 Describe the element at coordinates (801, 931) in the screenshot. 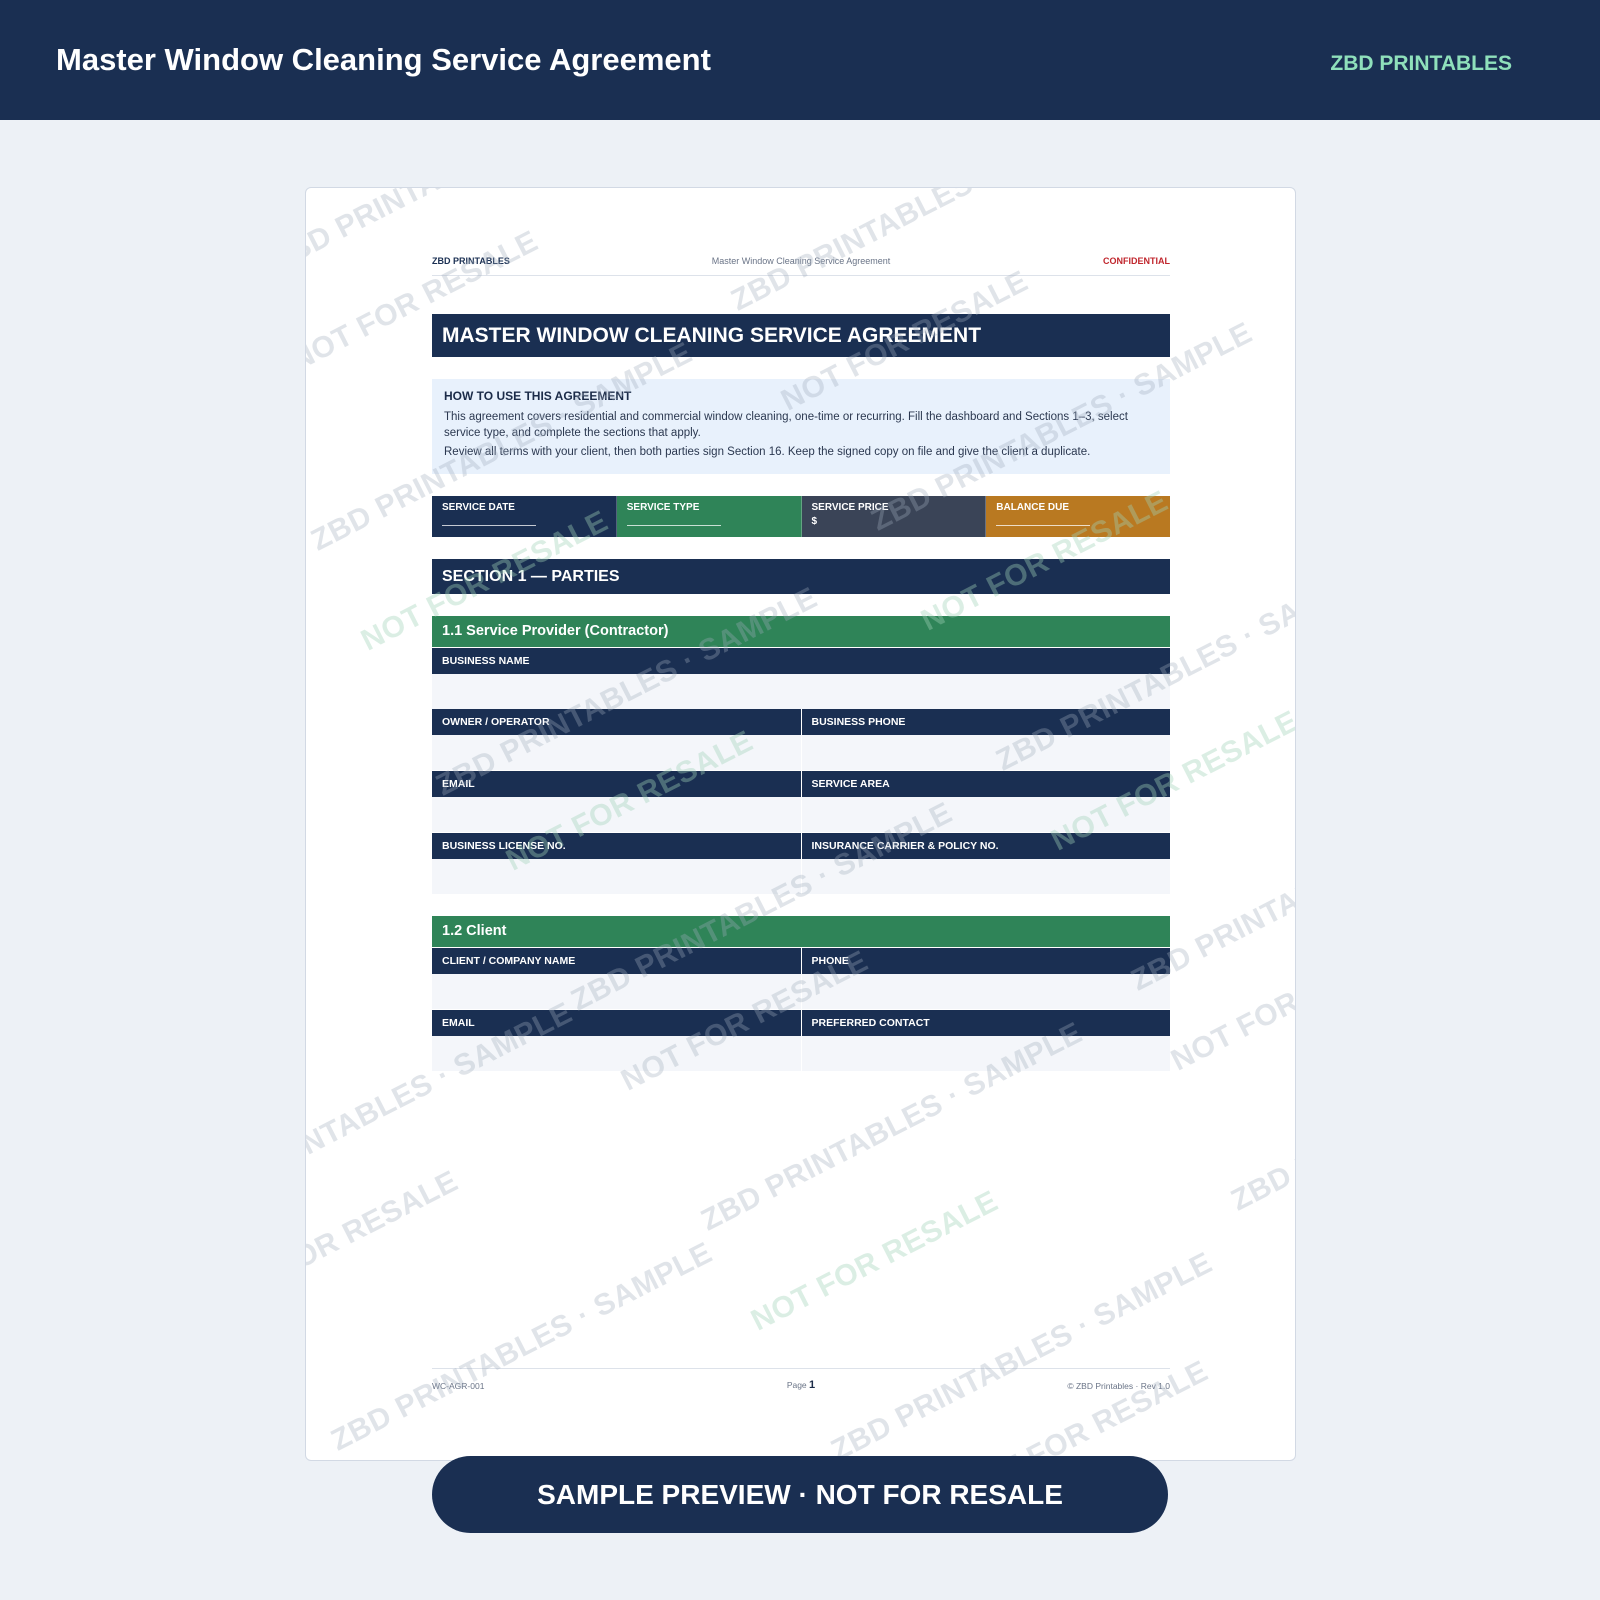

I see `client-heading: 1.2 Client` at that location.